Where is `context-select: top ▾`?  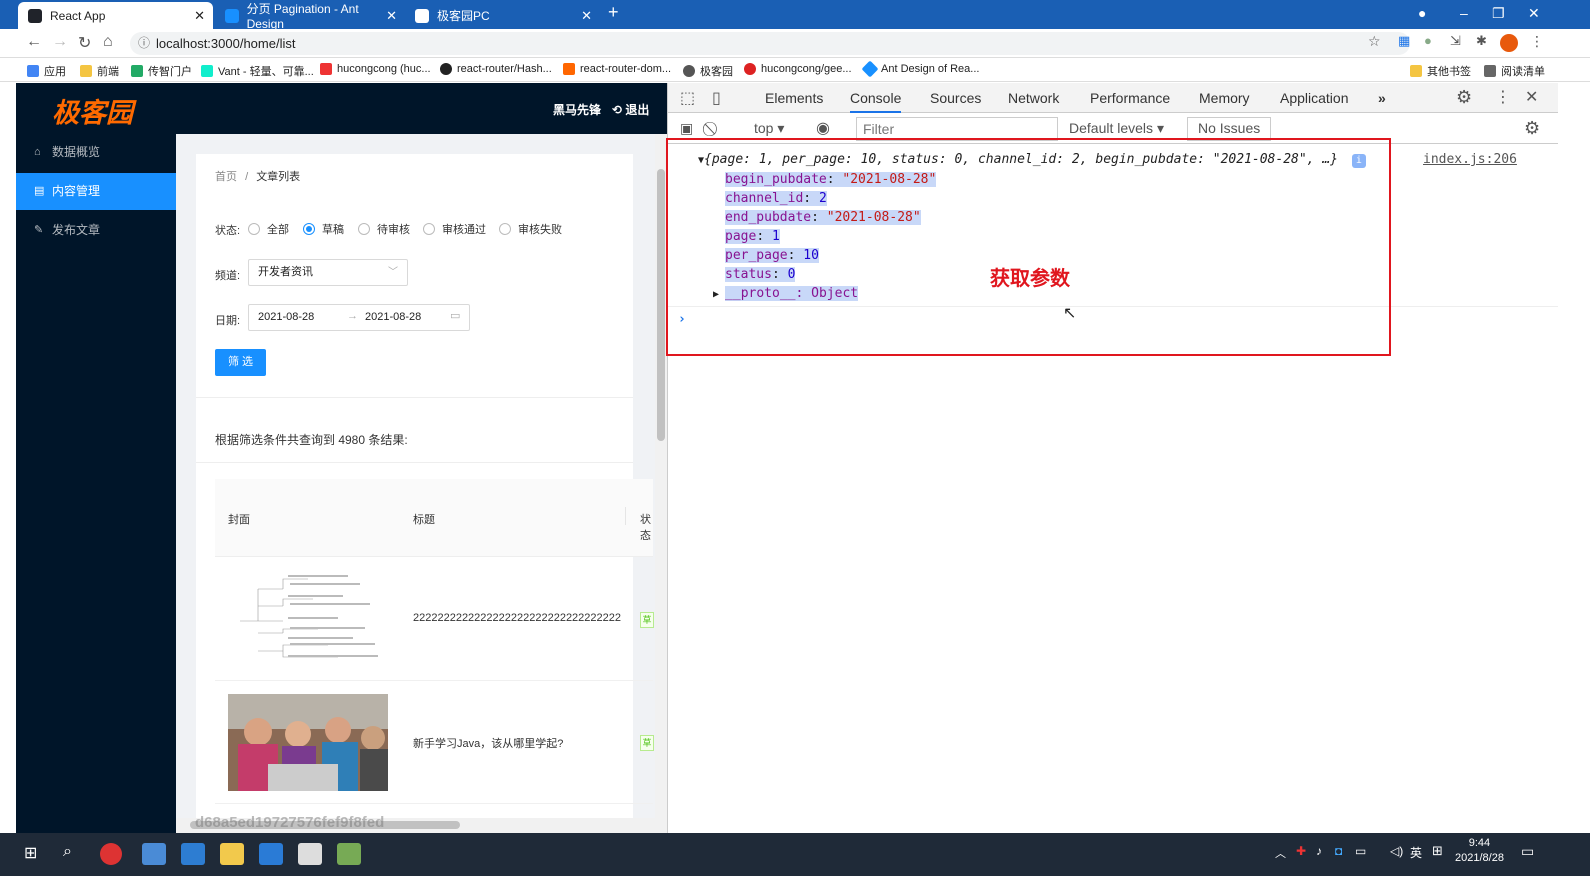
context-select: top ▾ is located at coordinates (769, 128).